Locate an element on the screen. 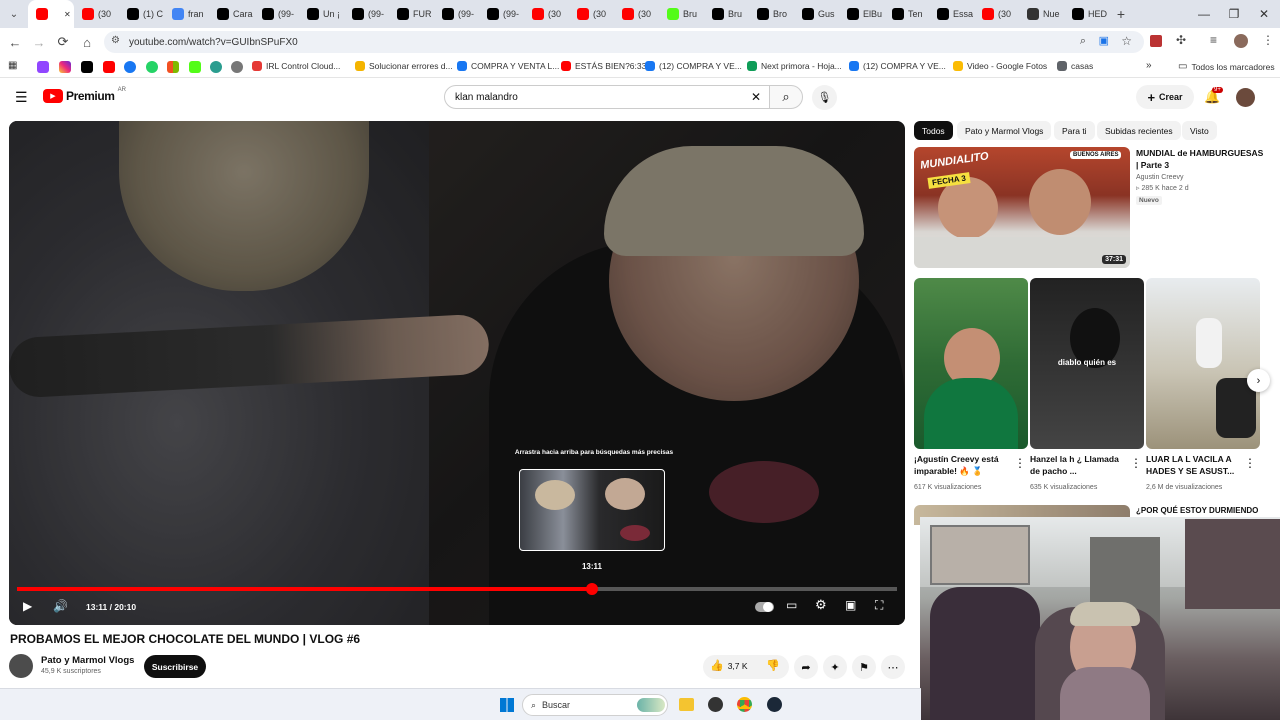 This screenshot has height=720, width=1280. browser-tab: Un ¡ is located at coordinates (321, 14).